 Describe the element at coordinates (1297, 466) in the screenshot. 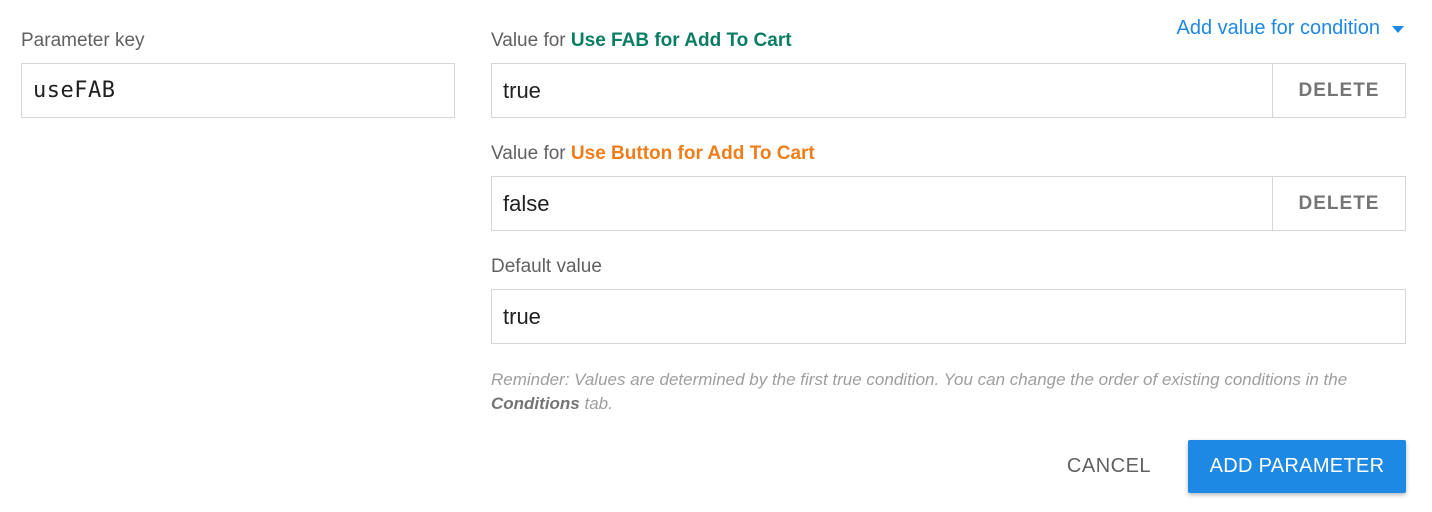

I see `add-parameter-button: ADD PARAMETER` at that location.